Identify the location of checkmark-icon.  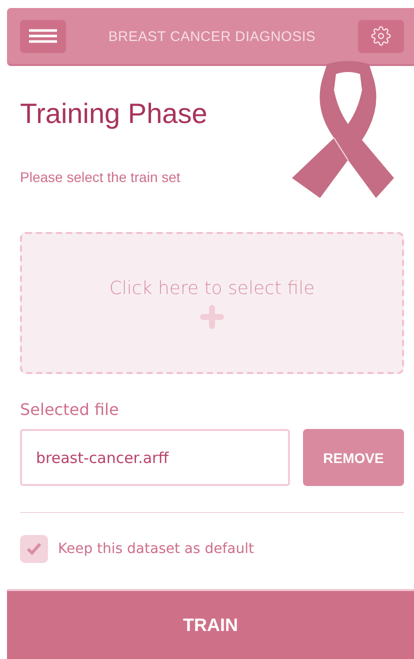
(34, 549).